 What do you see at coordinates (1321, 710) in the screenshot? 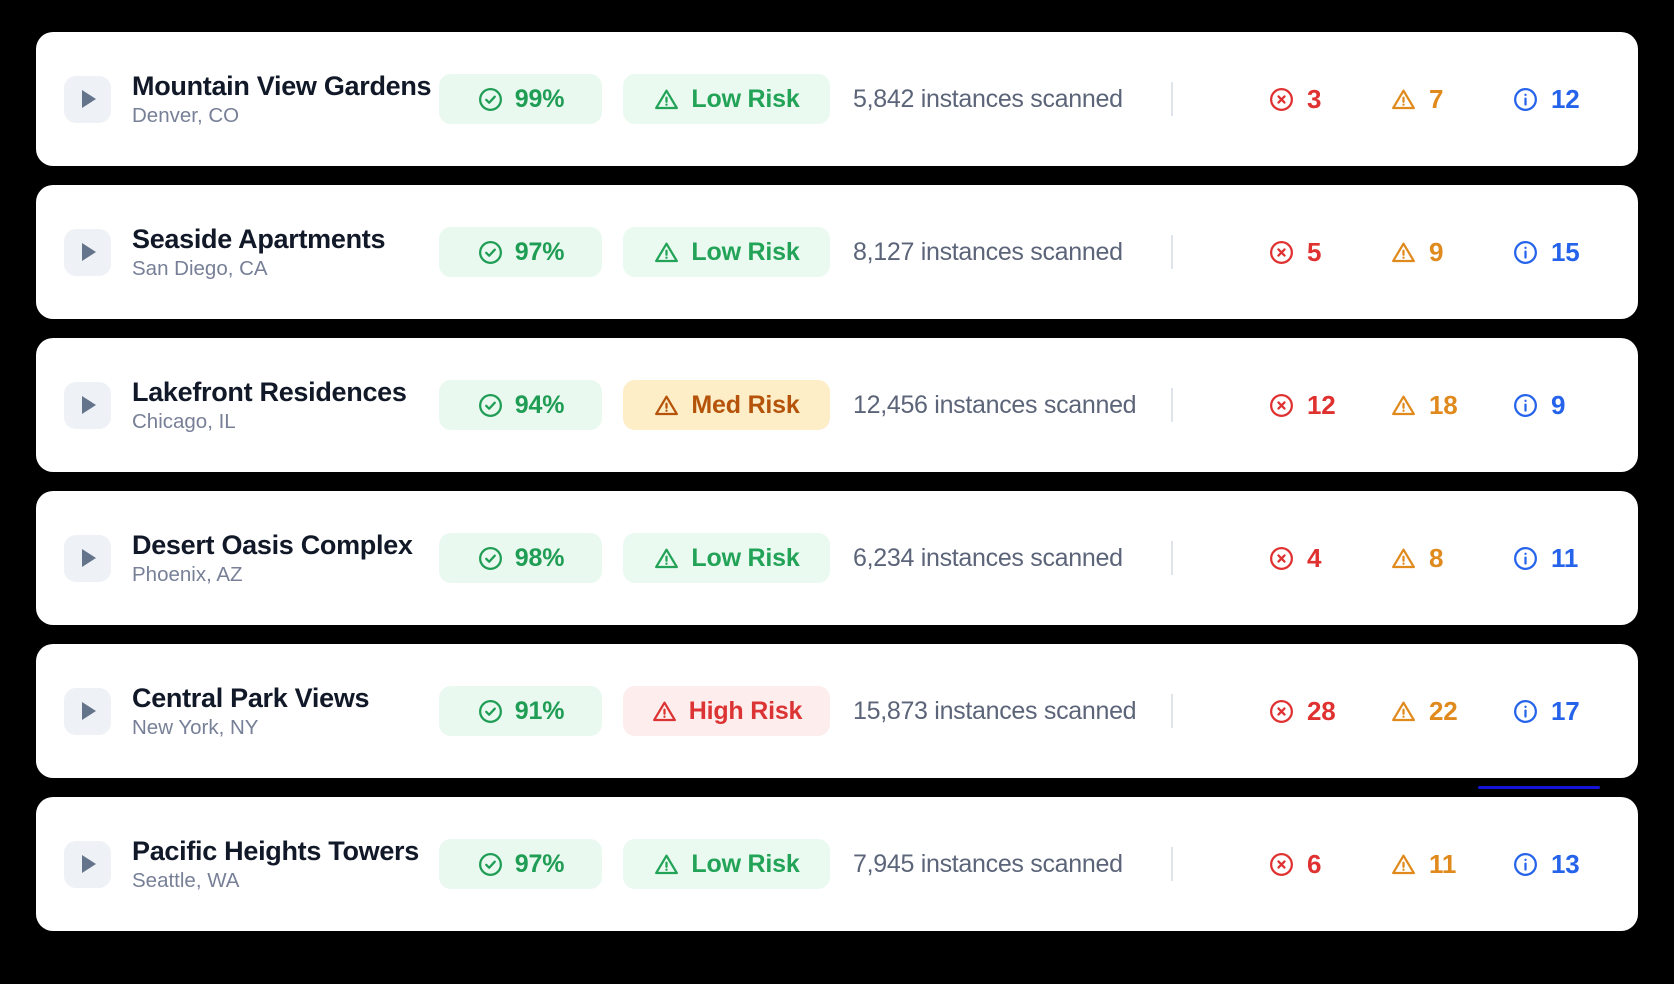
I see `critical-issues-count: 28` at bounding box center [1321, 710].